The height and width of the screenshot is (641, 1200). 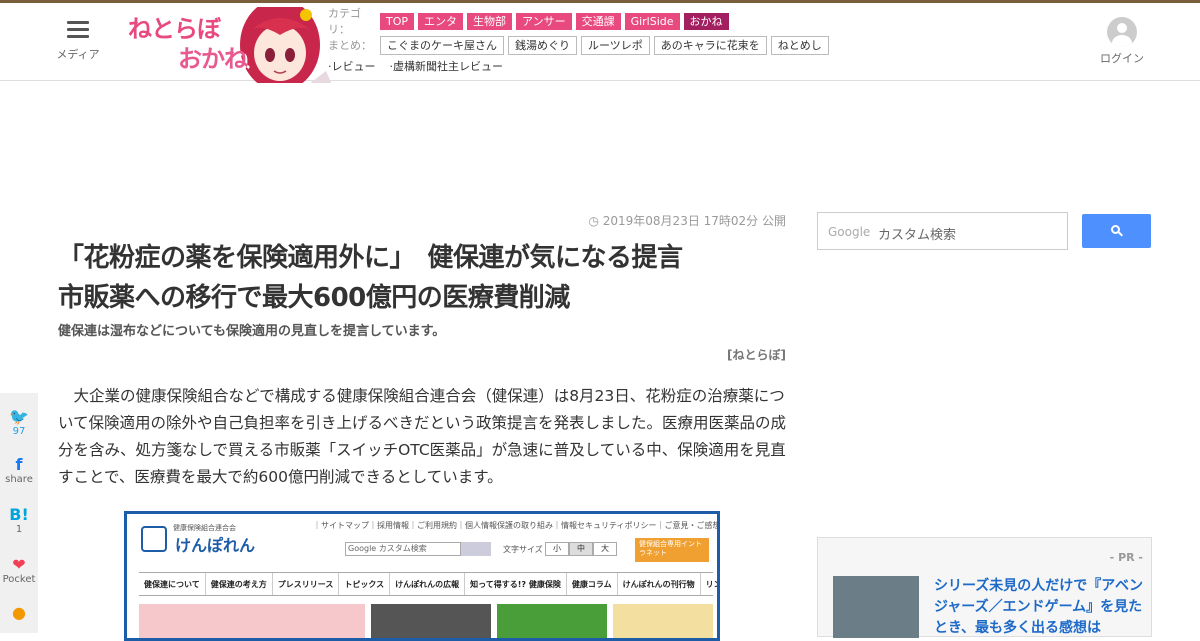 I want to click on kenporen-font-size-buttons: 小 中 大, so click(x=581, y=549).